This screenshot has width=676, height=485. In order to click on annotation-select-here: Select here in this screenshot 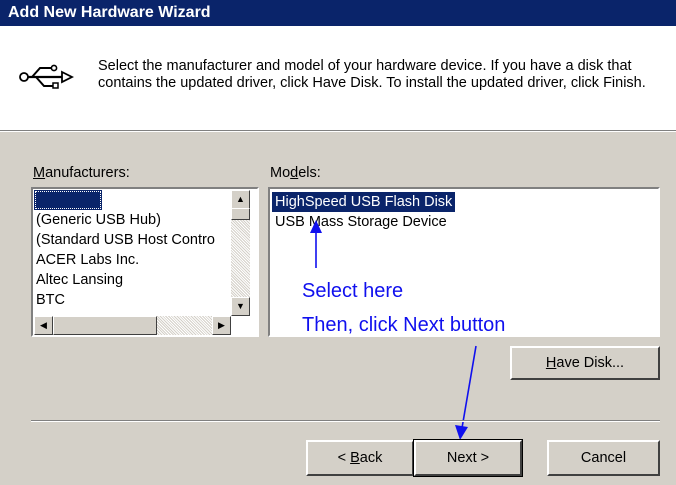, I will do `click(353, 291)`.